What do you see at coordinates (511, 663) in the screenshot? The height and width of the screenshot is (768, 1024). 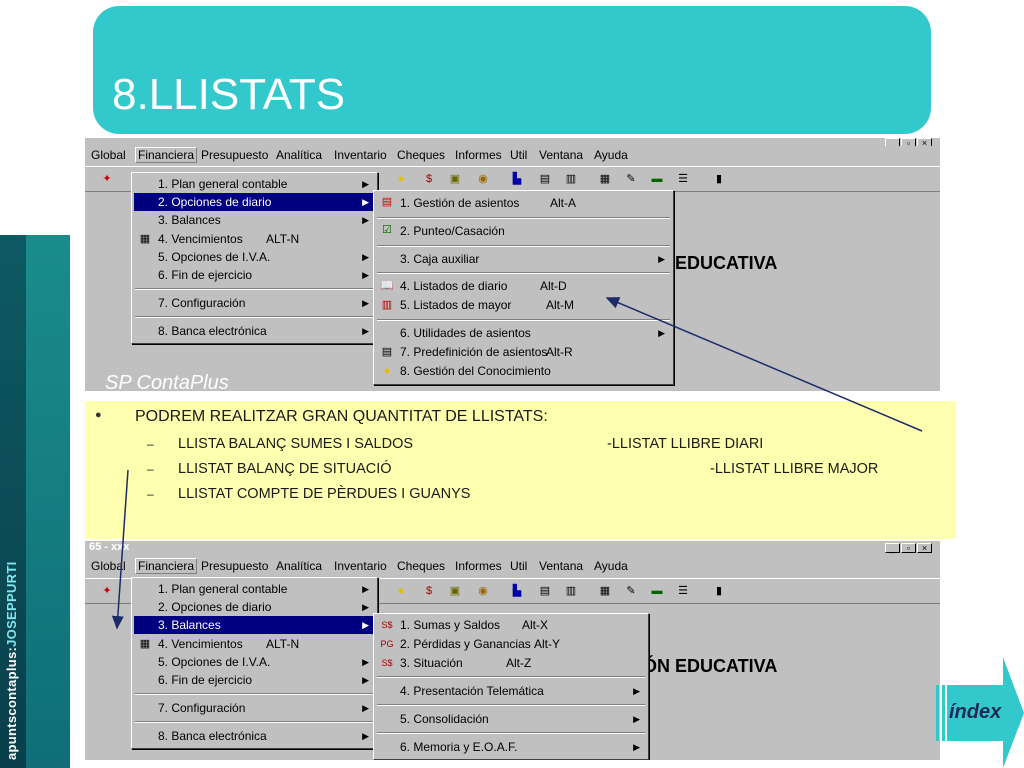 I see `balances-item-3: S$ 3. Situación Alt-Z` at bounding box center [511, 663].